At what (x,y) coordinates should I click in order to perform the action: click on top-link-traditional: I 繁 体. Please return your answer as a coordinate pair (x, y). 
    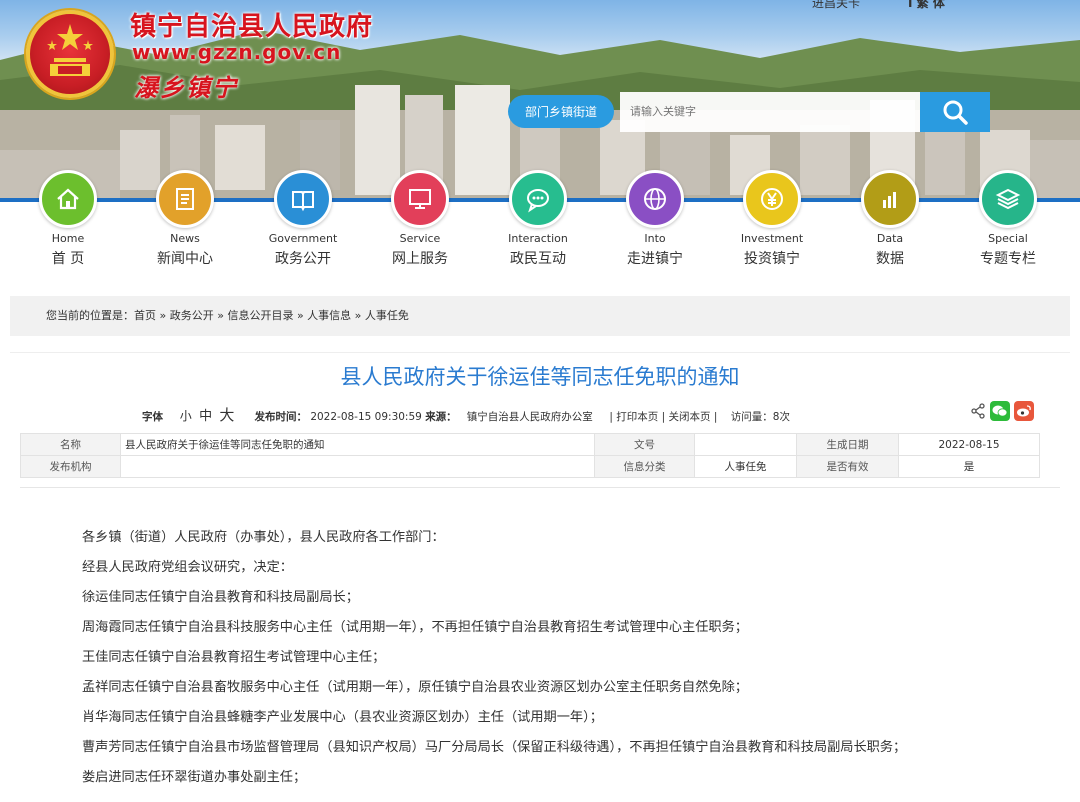
    Looking at the image, I should click on (926, 5).